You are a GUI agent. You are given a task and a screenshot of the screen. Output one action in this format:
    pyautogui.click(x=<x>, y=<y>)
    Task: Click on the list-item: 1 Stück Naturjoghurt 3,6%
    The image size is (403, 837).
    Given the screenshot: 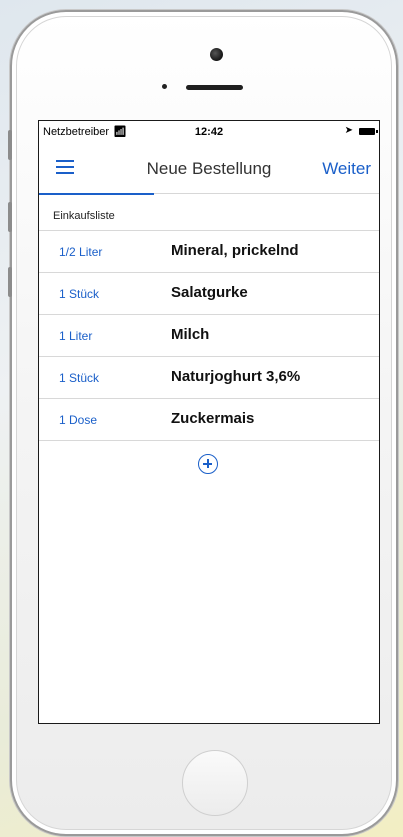 What is the action you would take?
    pyautogui.click(x=209, y=378)
    